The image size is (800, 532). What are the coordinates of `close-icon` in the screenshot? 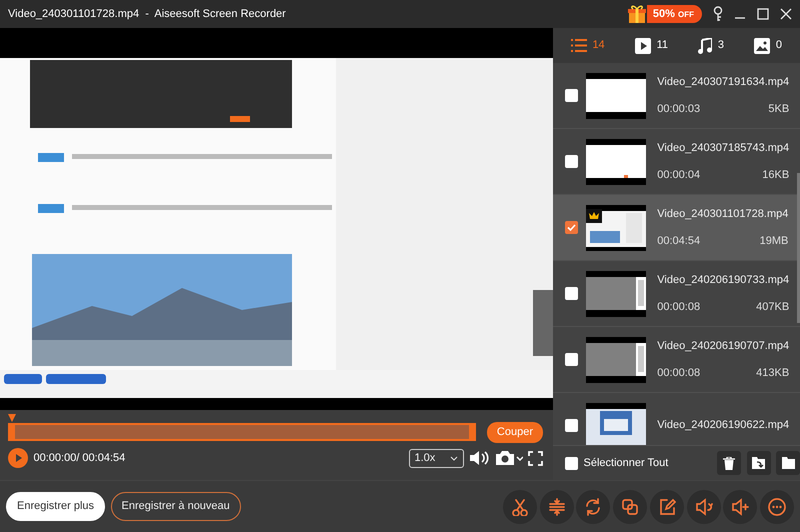 It's located at (786, 14).